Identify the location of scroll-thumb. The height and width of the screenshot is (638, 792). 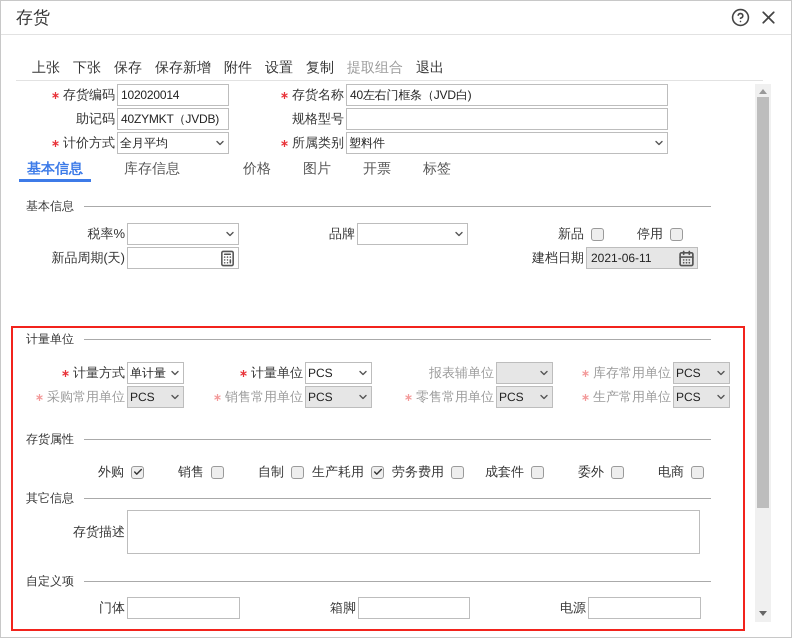
(763, 302).